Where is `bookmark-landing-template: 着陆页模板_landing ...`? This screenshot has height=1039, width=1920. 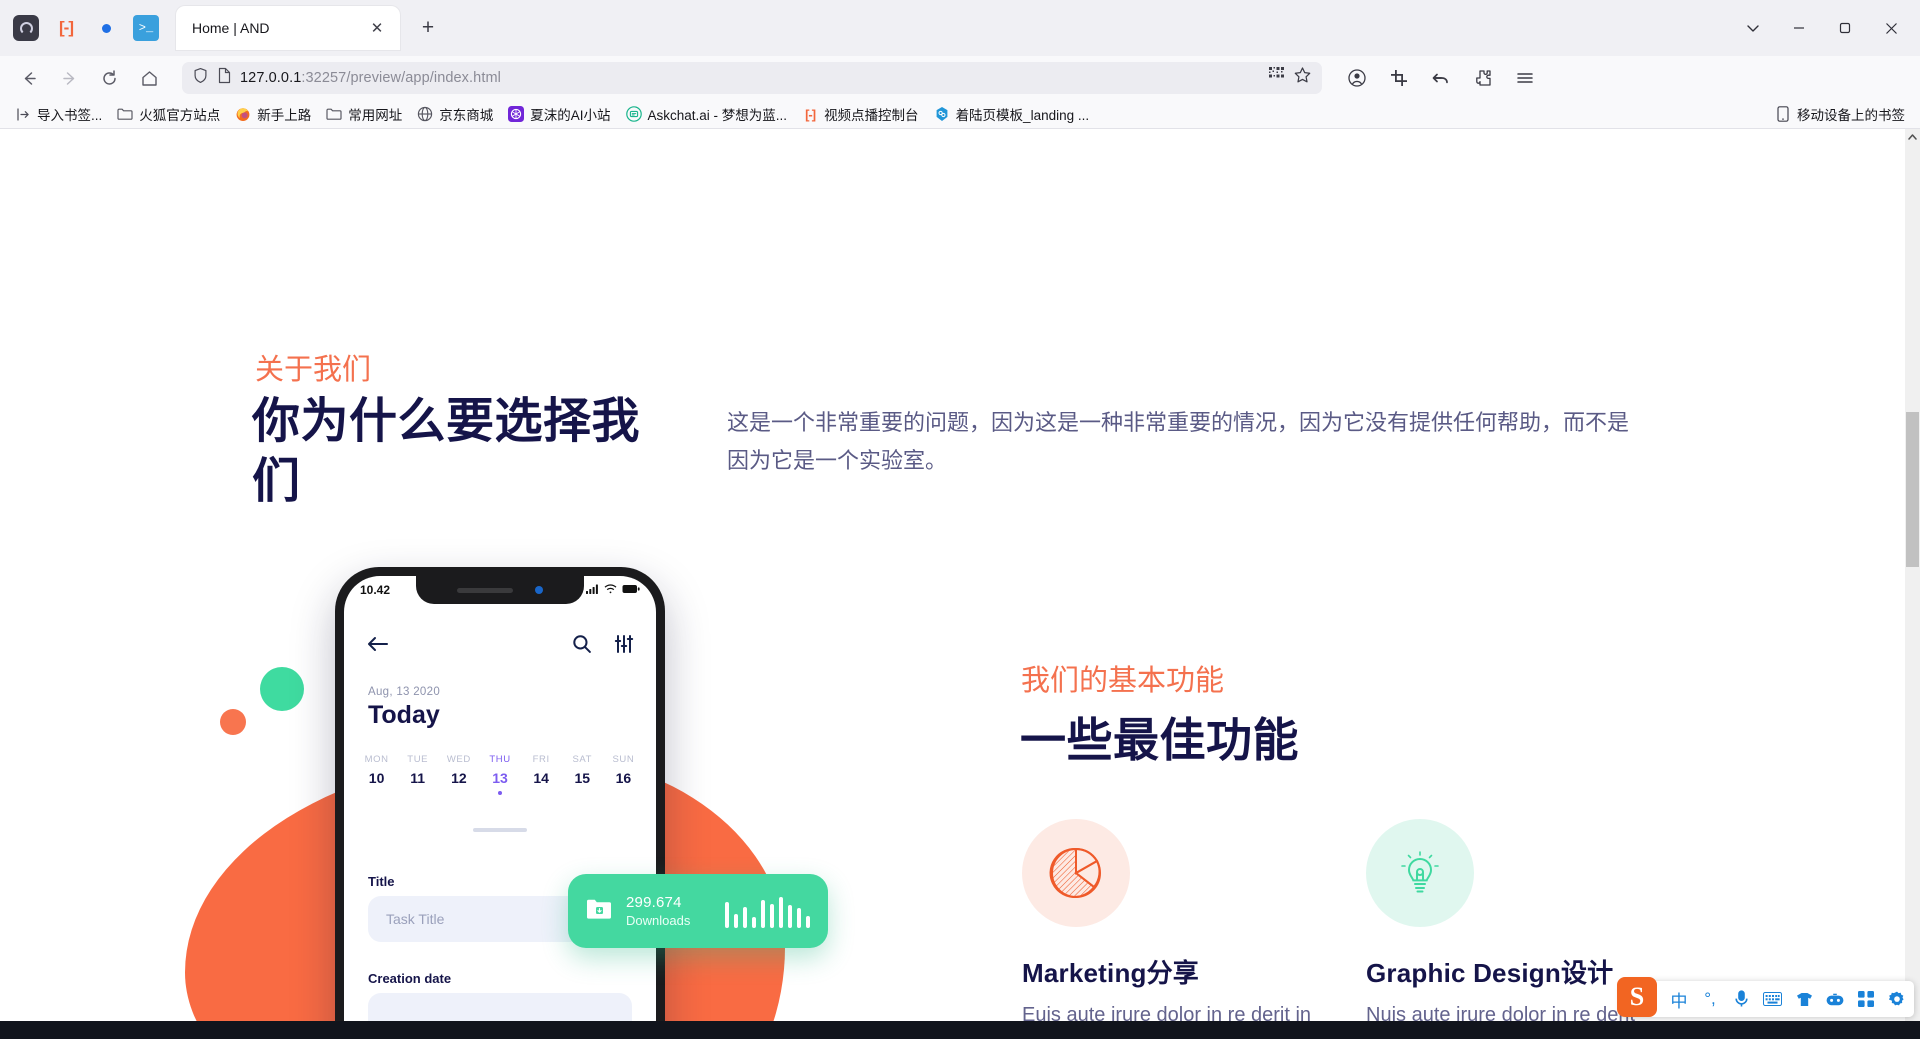 bookmark-landing-template: 着陆页模板_landing ... is located at coordinates (1012, 114).